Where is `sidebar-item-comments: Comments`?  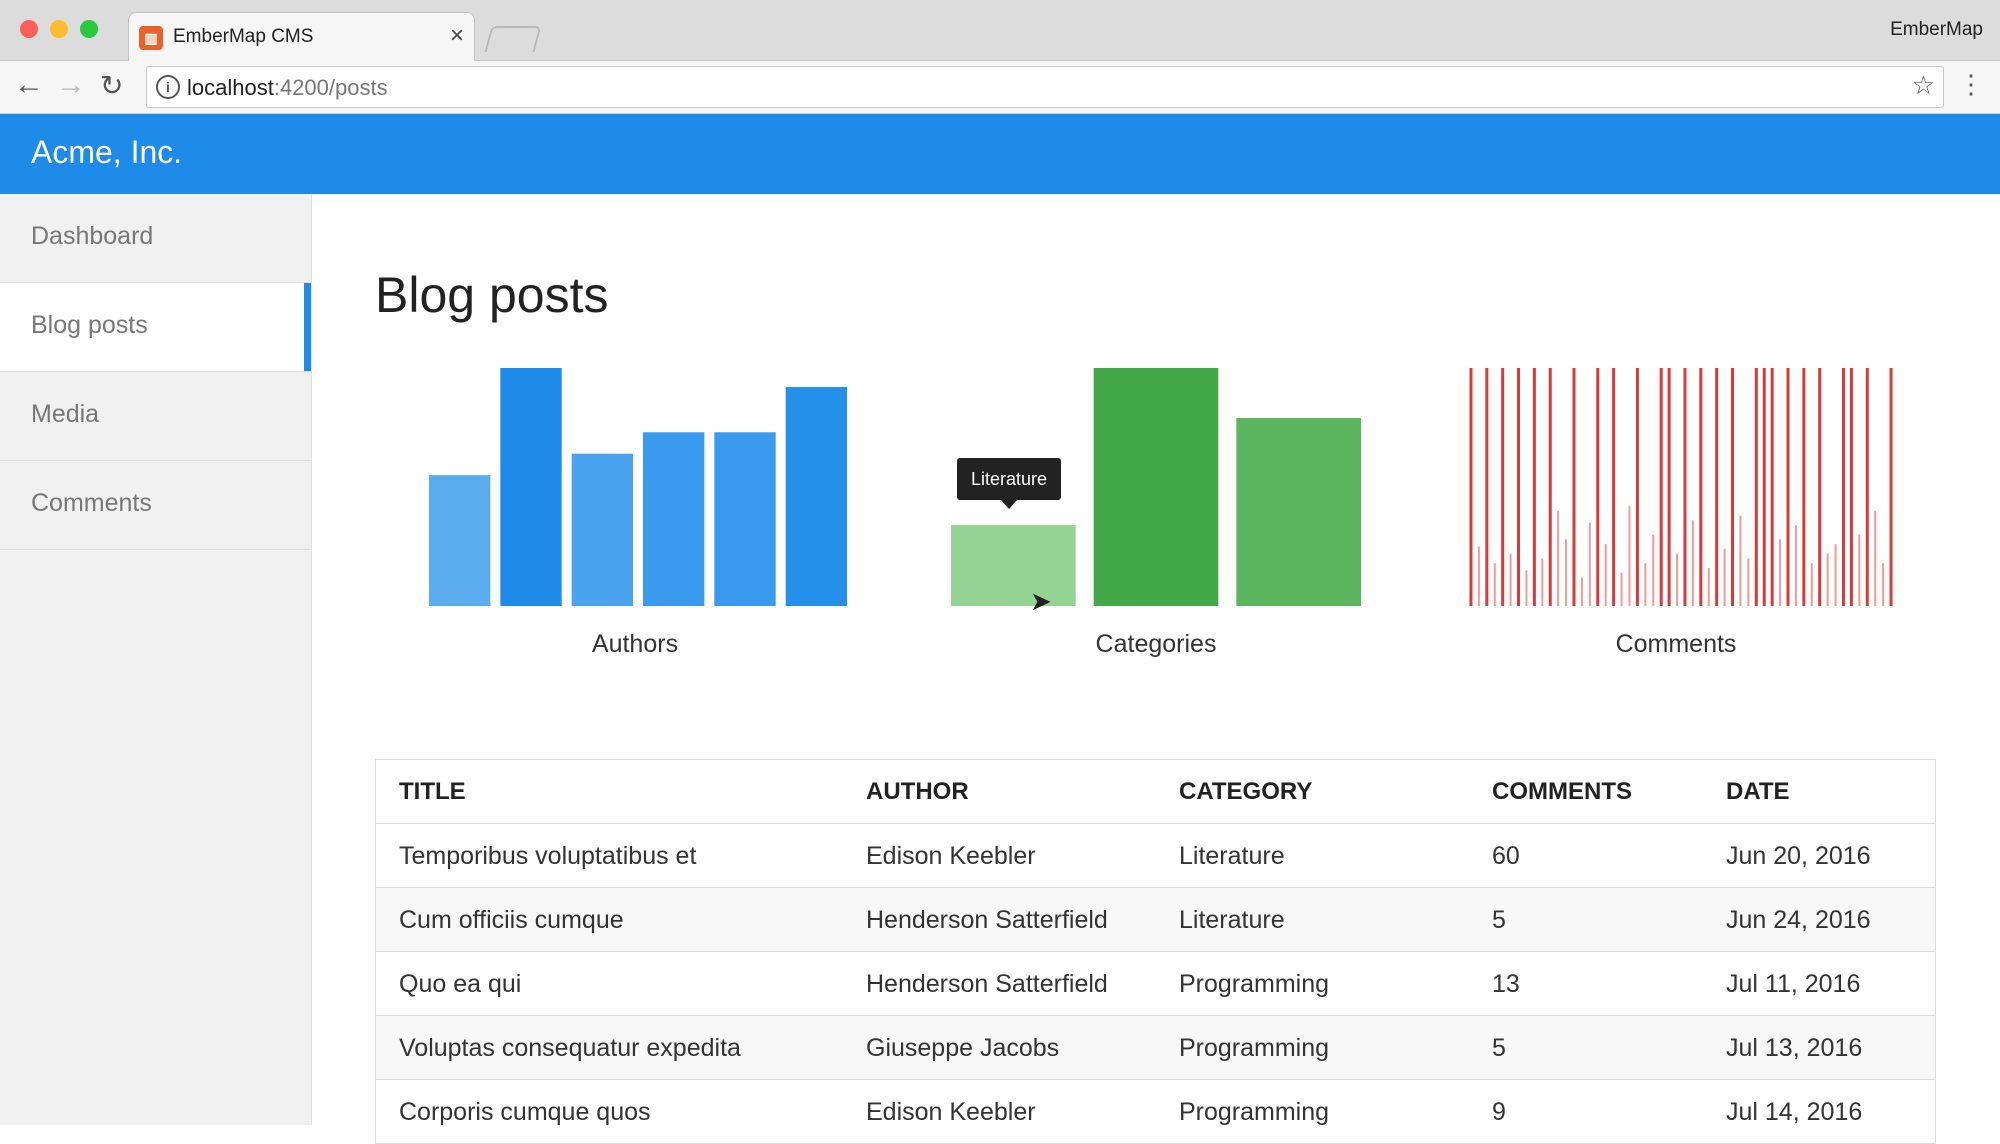
sidebar-item-comments: Comments is located at coordinates (155, 505).